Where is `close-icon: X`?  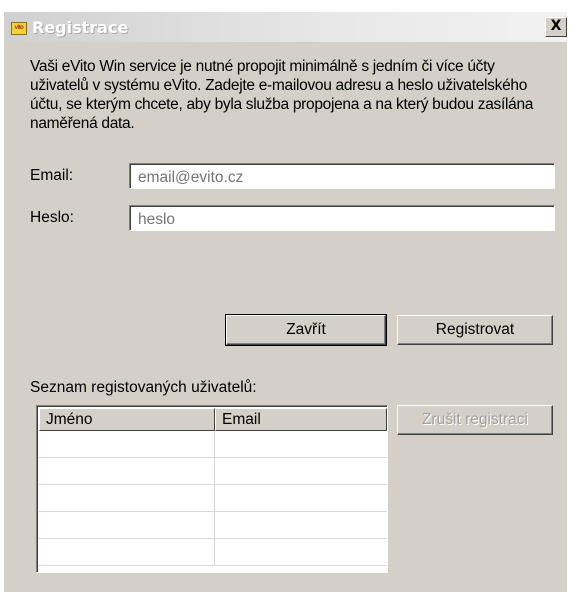
close-icon: X is located at coordinates (556, 27).